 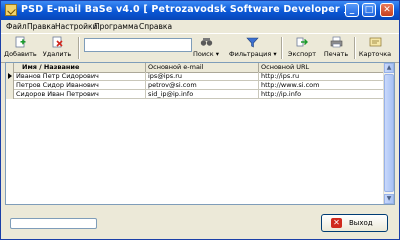 What do you see at coordinates (155, 26) in the screenshot?
I see `menu-help: Справка` at bounding box center [155, 26].